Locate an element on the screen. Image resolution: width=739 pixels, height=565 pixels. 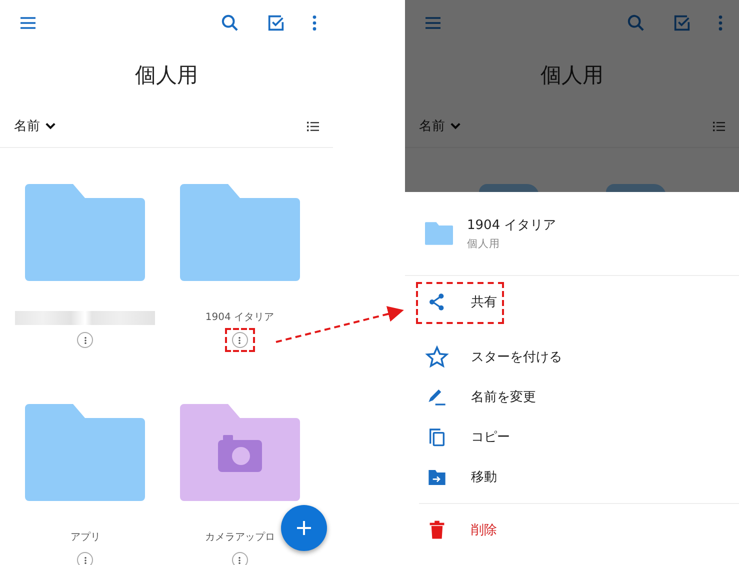
trash-icon is located at coordinates (437, 530).